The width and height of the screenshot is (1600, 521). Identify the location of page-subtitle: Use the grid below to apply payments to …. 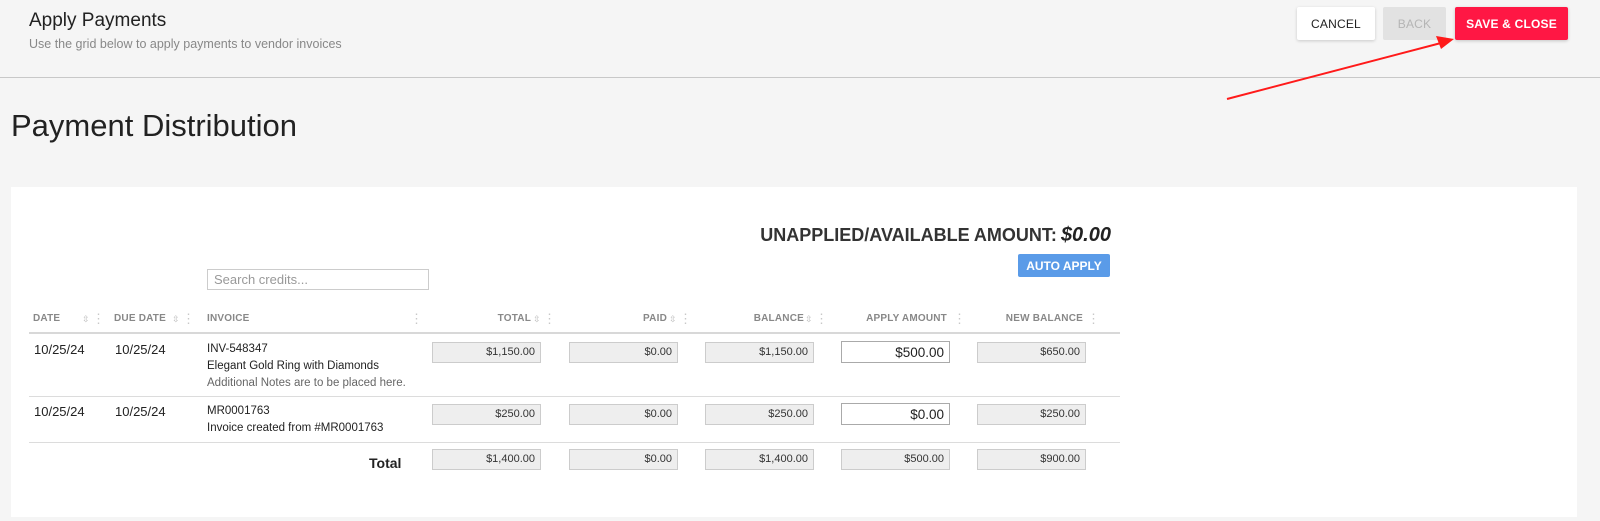
(185, 44).